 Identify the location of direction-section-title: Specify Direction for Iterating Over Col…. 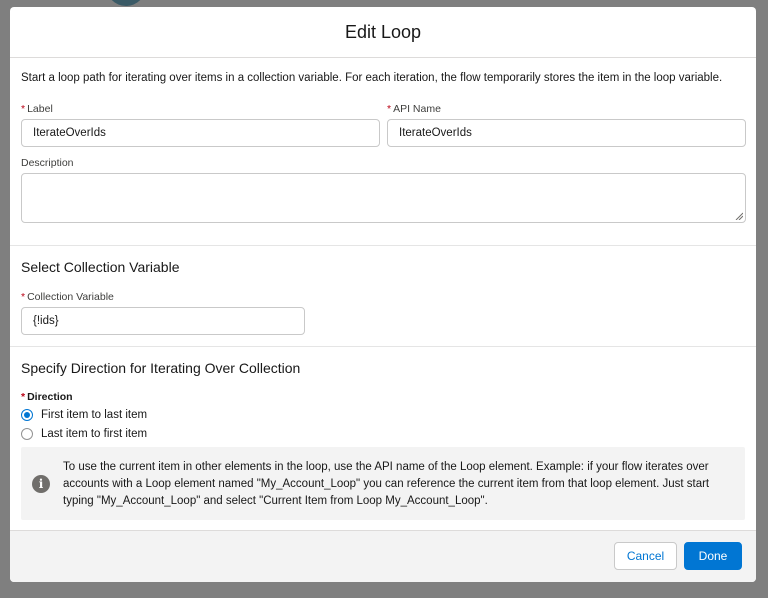
(161, 368).